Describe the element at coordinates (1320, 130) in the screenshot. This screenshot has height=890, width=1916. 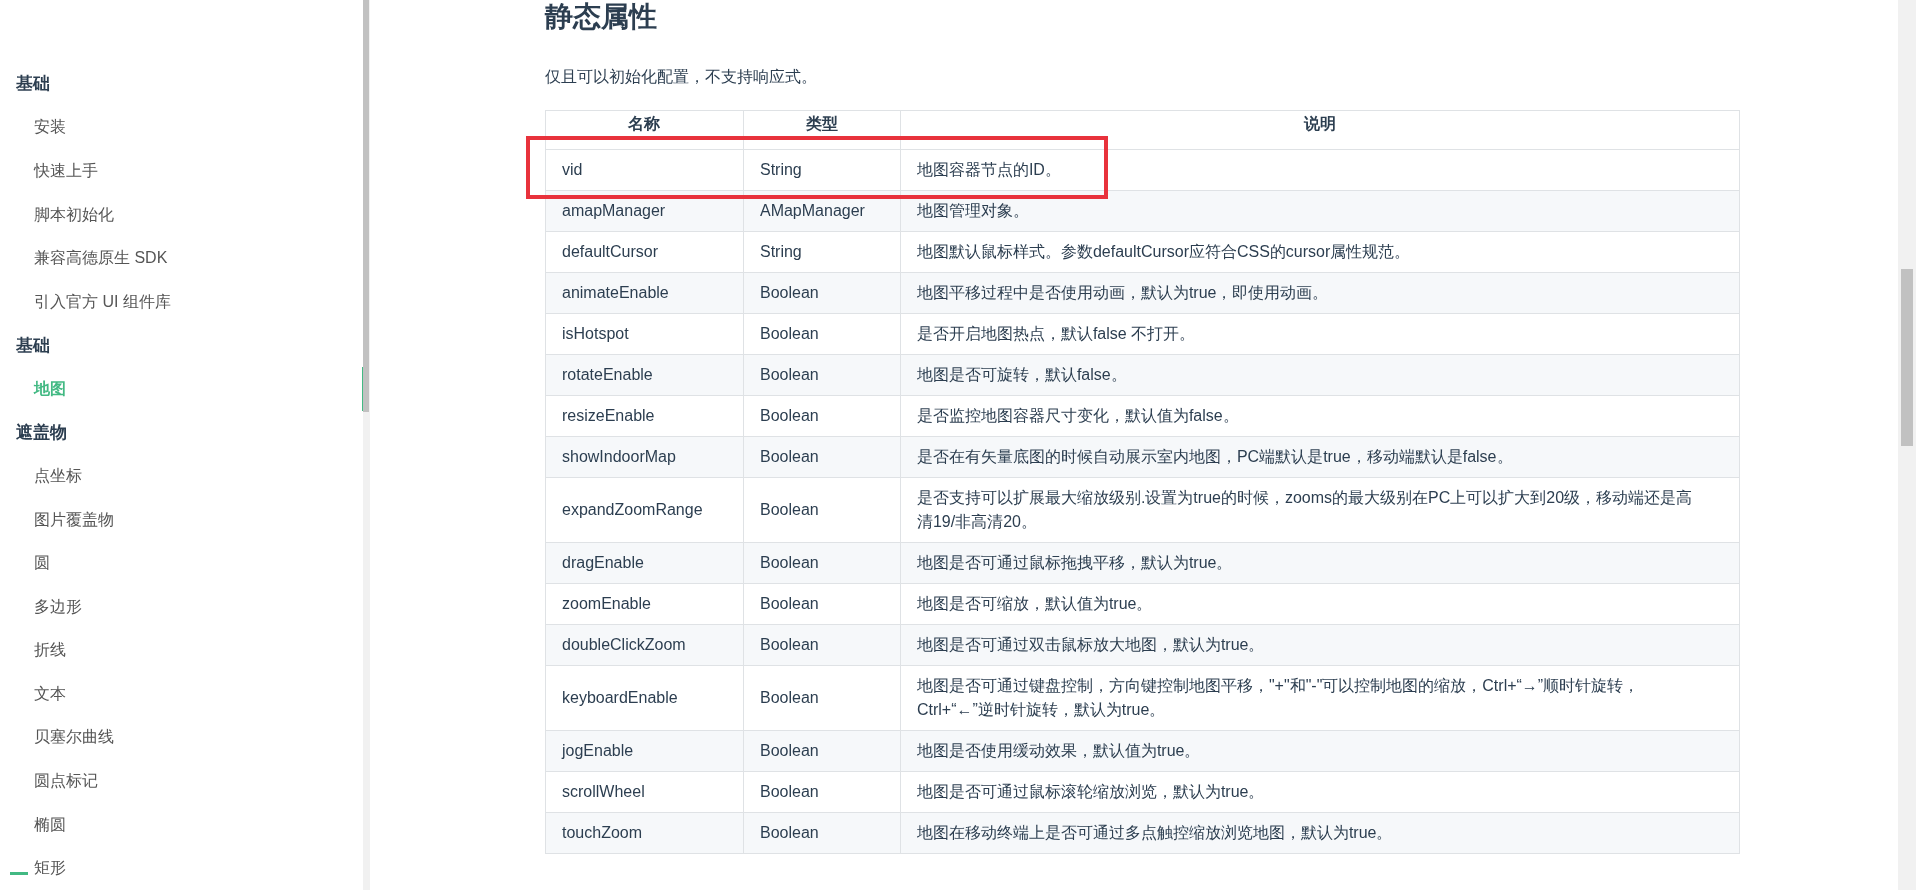
I see `column-header: 说明` at that location.